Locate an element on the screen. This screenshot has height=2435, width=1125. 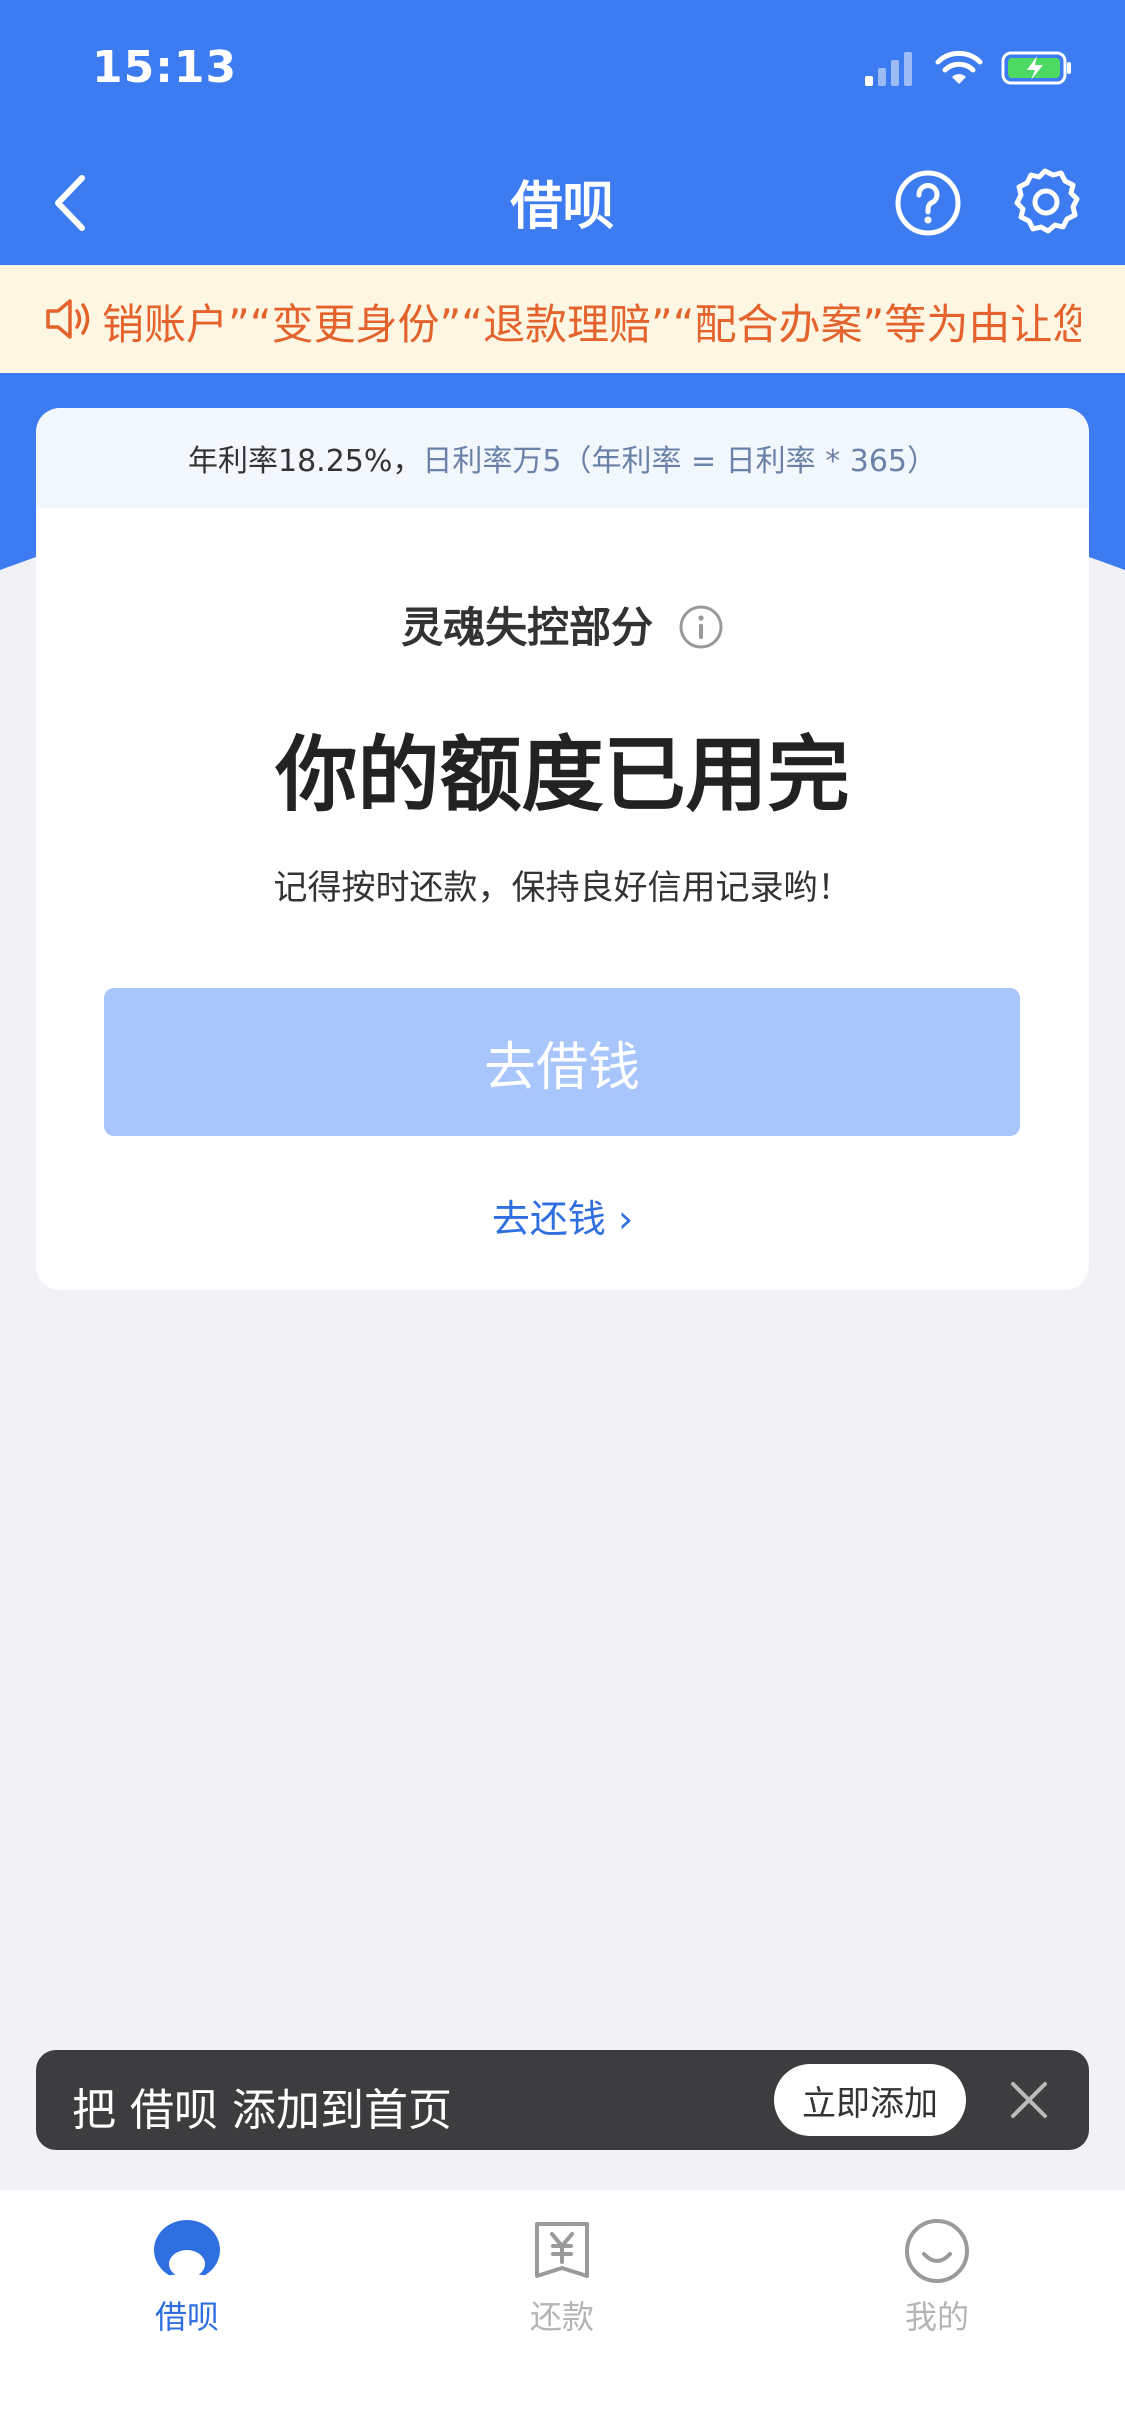
close-icon is located at coordinates (1029, 2100).